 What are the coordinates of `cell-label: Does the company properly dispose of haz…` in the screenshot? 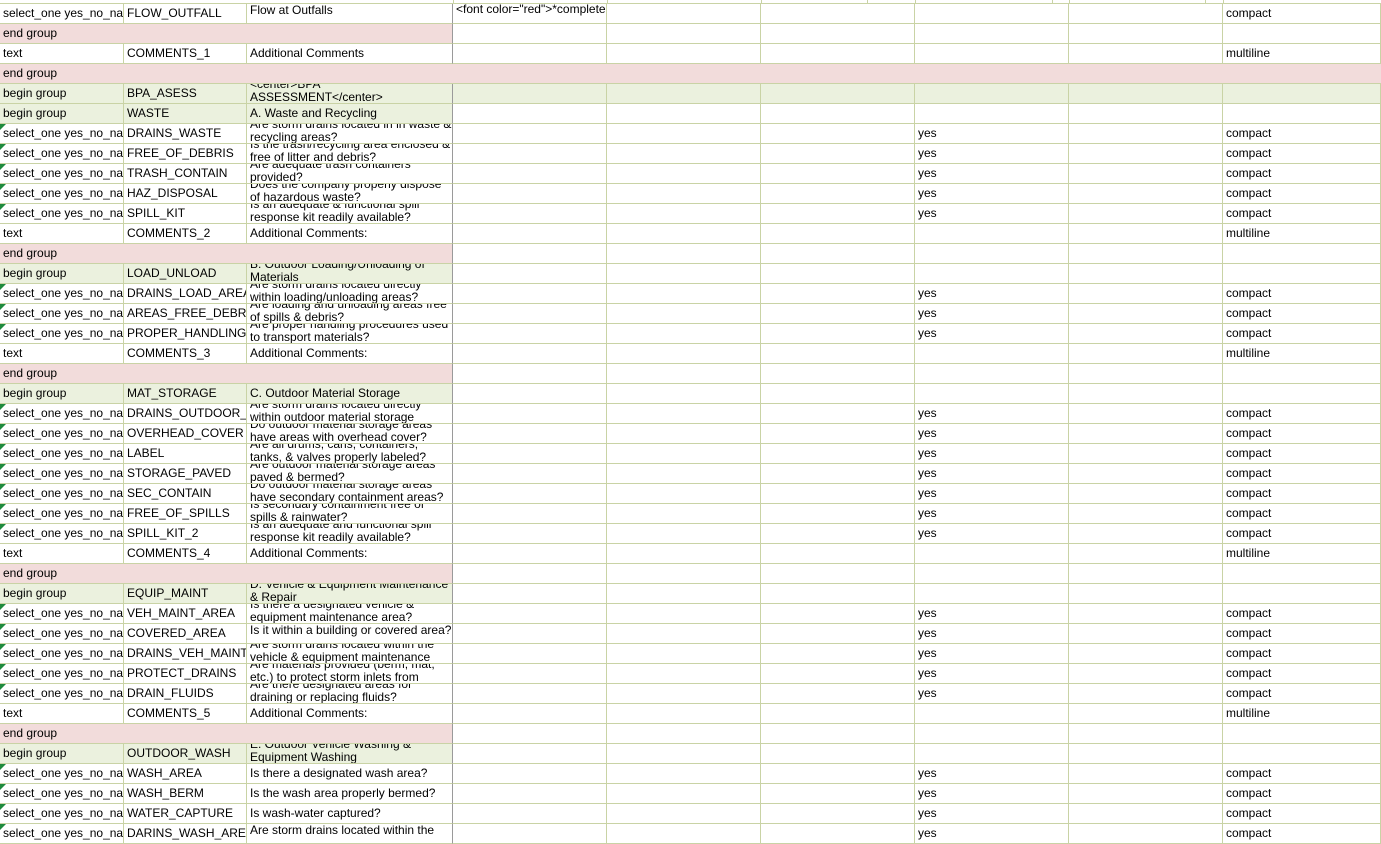 It's located at (350, 194).